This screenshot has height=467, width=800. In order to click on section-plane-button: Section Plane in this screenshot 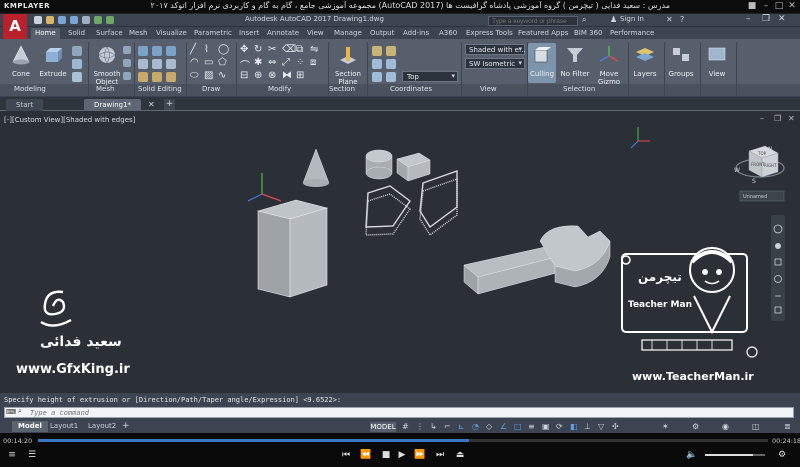, I will do `click(348, 64)`.